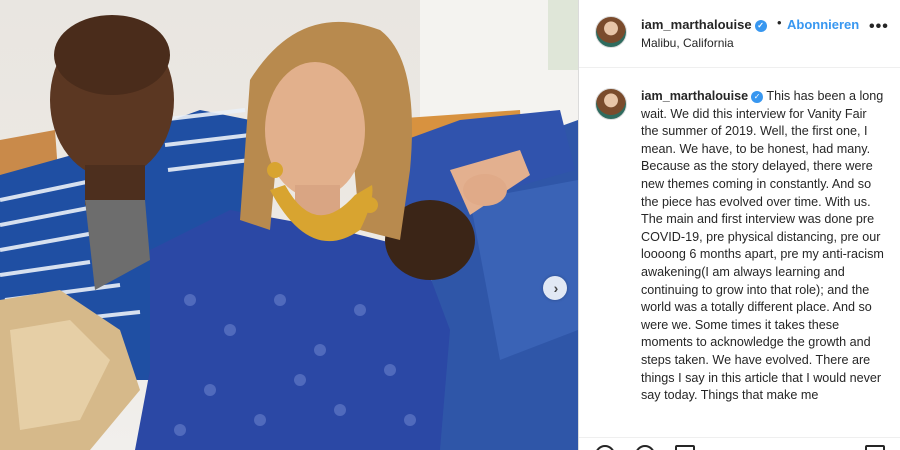 The height and width of the screenshot is (450, 900). I want to click on comment-icon, so click(645, 447).